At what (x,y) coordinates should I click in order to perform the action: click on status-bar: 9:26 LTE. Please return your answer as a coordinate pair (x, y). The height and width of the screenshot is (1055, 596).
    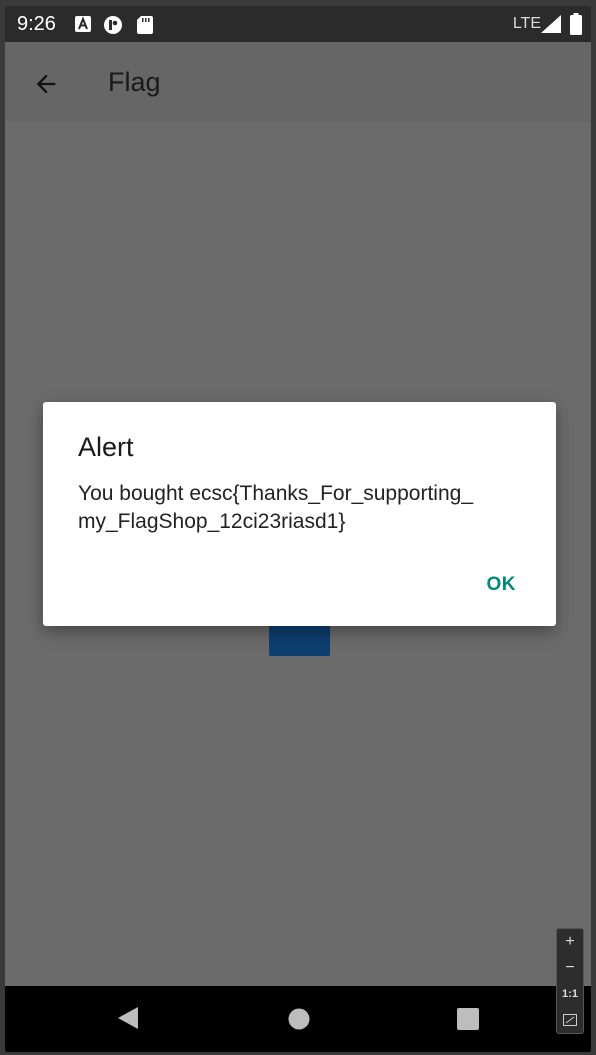
    Looking at the image, I should click on (298, 24).